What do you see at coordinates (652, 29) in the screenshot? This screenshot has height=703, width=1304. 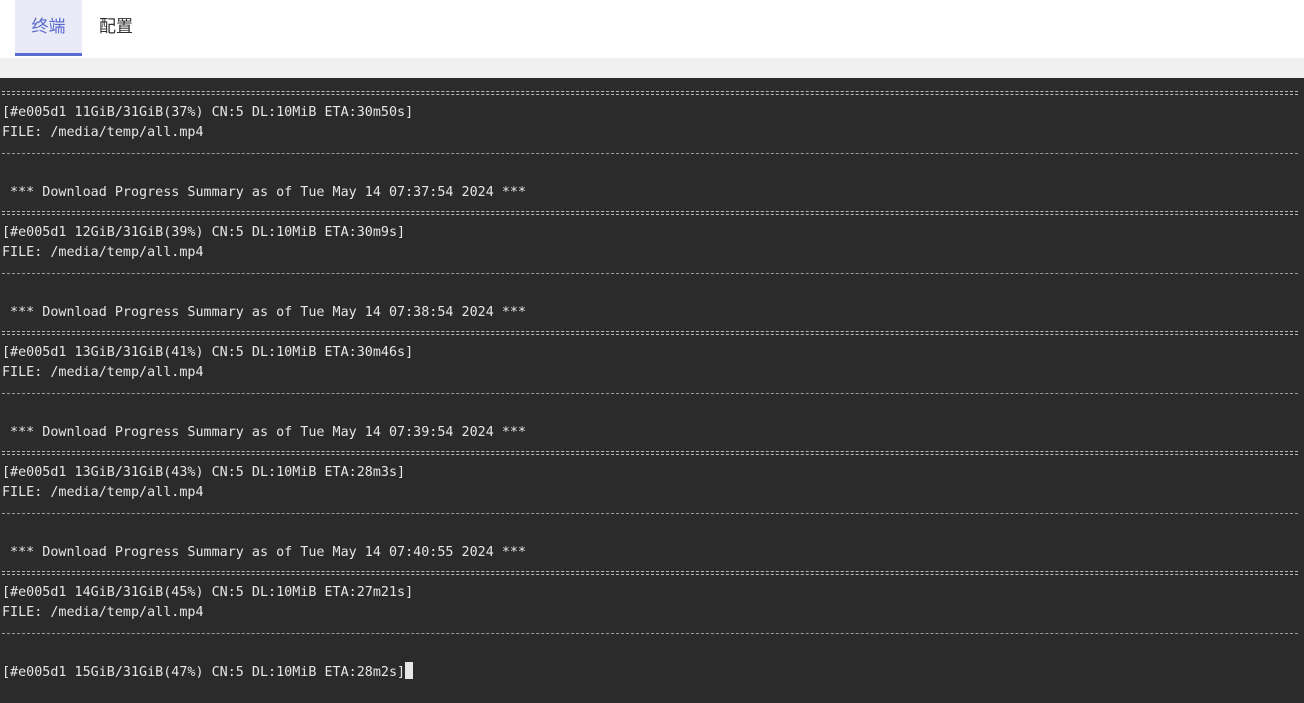 I see `tab-bar: 终端 配置` at bounding box center [652, 29].